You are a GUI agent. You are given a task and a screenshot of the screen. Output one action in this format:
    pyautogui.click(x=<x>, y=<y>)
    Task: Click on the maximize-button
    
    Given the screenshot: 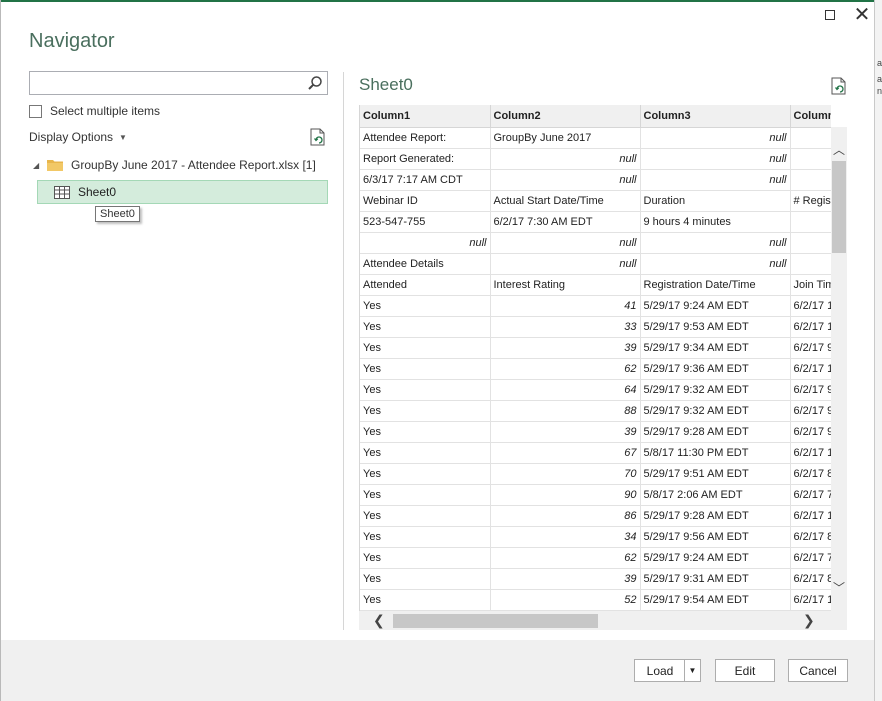 What is the action you would take?
    pyautogui.click(x=830, y=15)
    